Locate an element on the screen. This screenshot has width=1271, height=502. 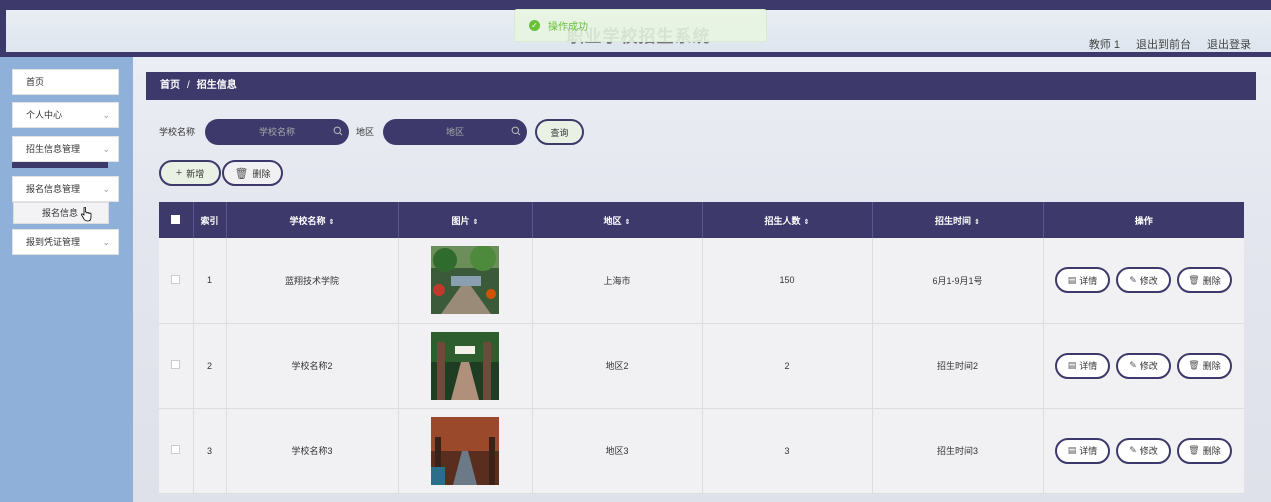
add-button-label: 新增 is located at coordinates (195, 173).